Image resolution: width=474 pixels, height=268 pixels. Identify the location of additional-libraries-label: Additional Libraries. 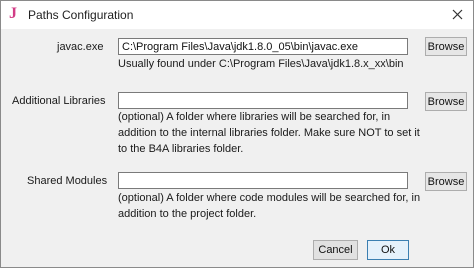
(59, 101).